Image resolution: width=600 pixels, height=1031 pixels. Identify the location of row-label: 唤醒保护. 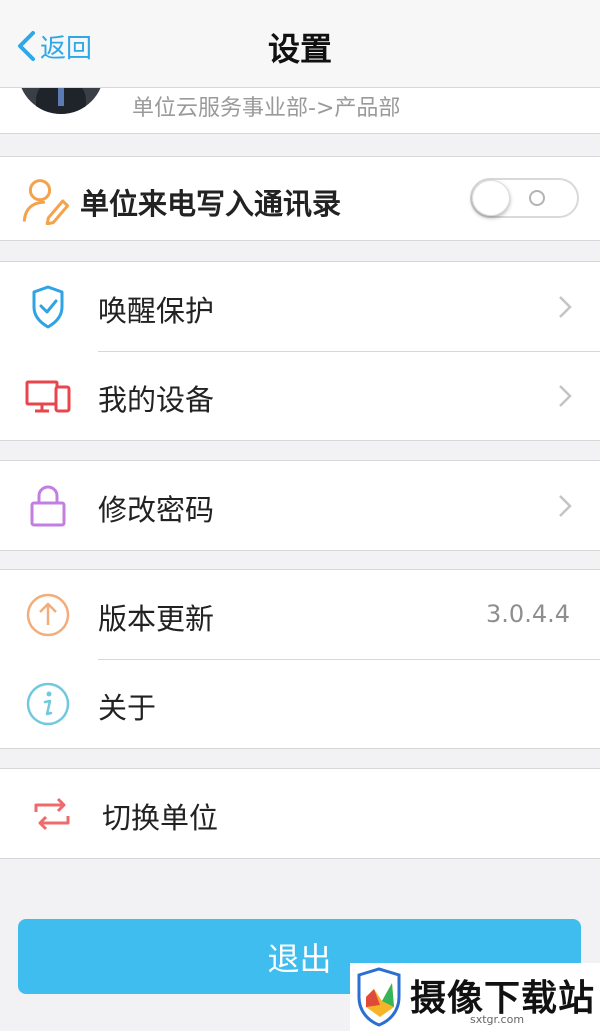
(156, 311).